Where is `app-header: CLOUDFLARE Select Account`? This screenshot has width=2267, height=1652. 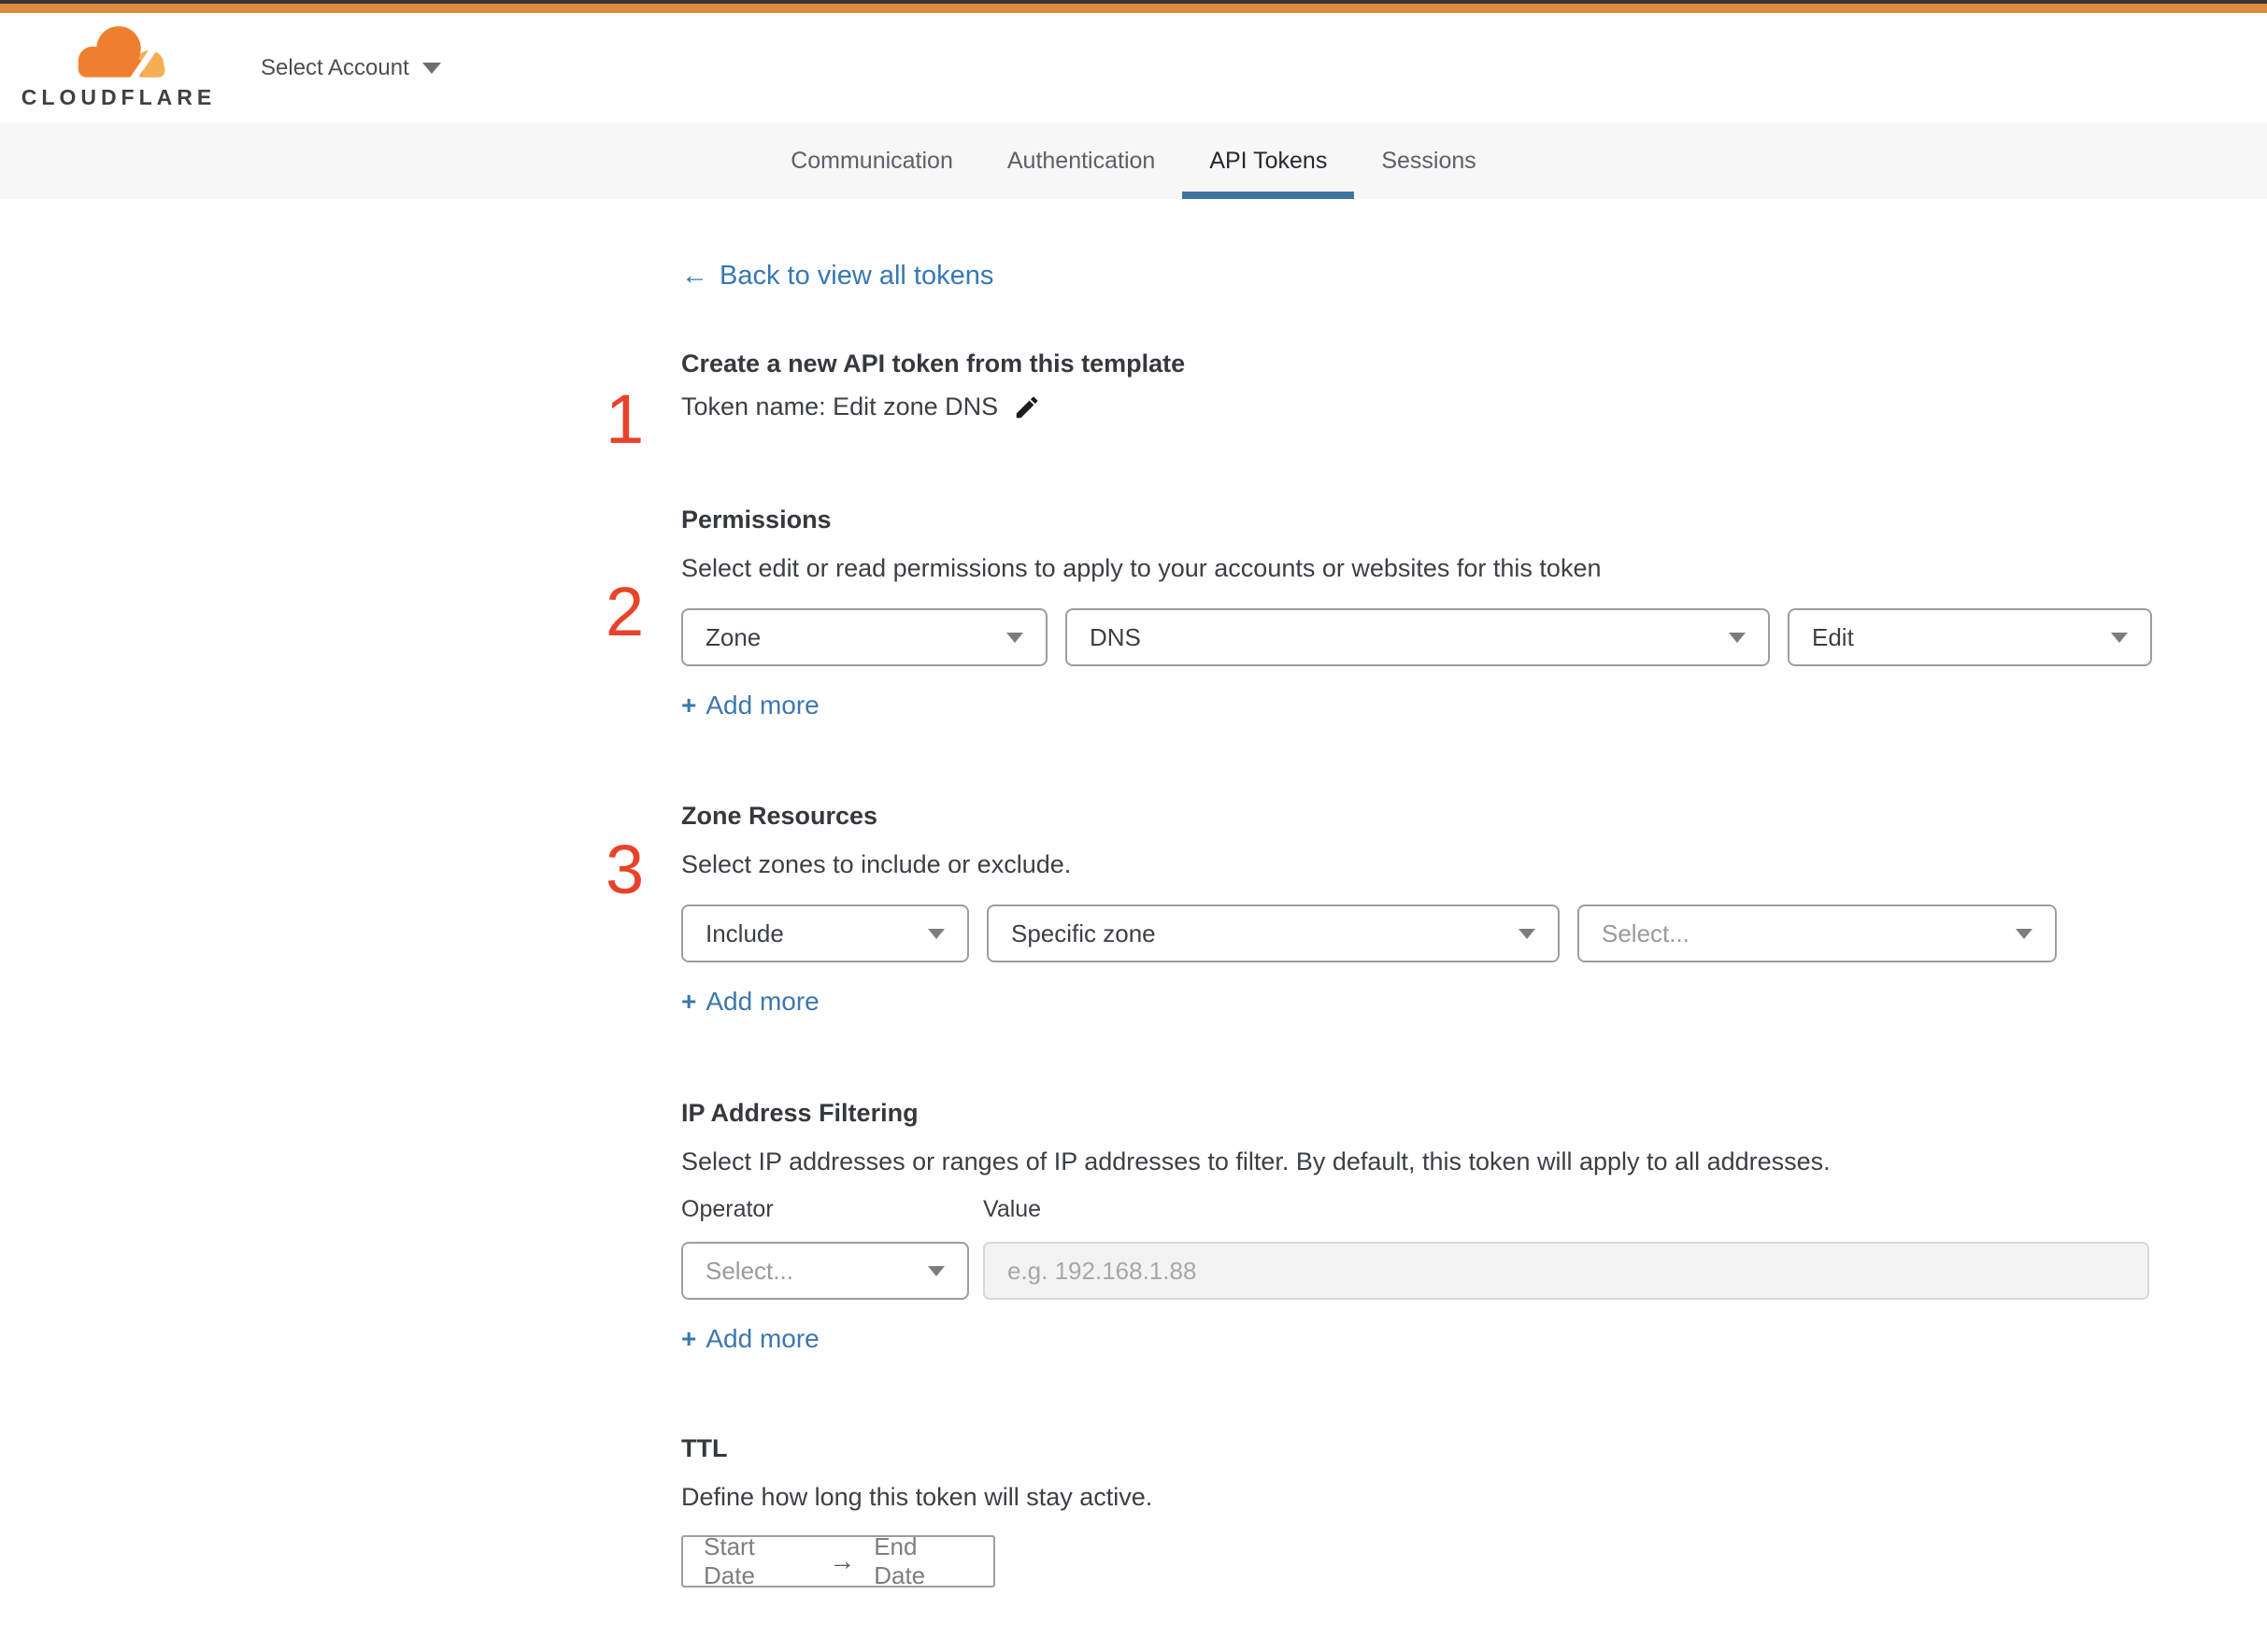
app-header: CLOUDFLARE Select Account is located at coordinates (1133, 67).